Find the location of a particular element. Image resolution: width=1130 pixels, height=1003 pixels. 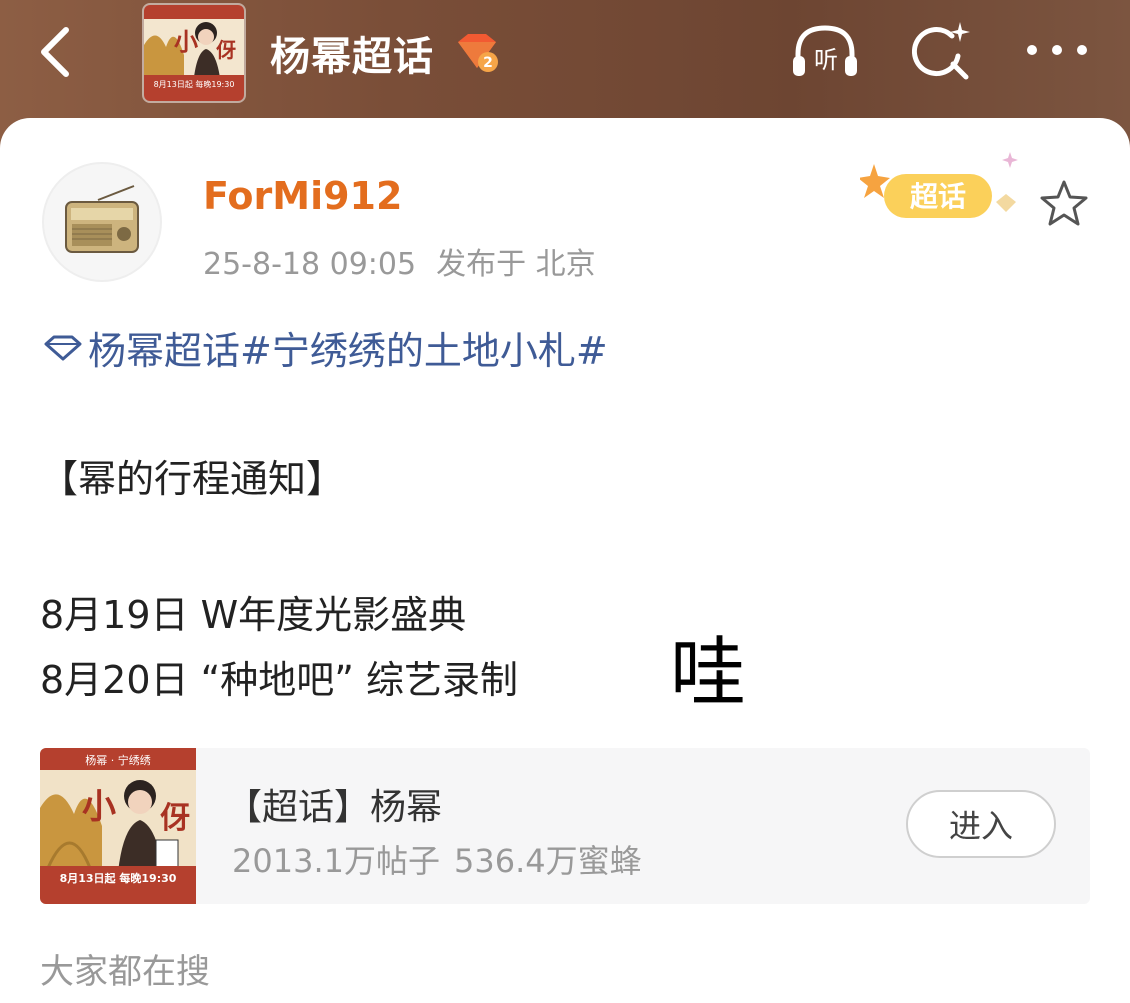

topic-line: 杨幂超话 #宁绣绣的土地小札# is located at coordinates (325, 347).